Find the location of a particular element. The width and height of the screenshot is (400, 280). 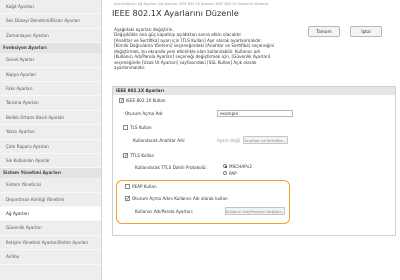

description-line: ayarlanmalıdır. is located at coordinates (130, 68).